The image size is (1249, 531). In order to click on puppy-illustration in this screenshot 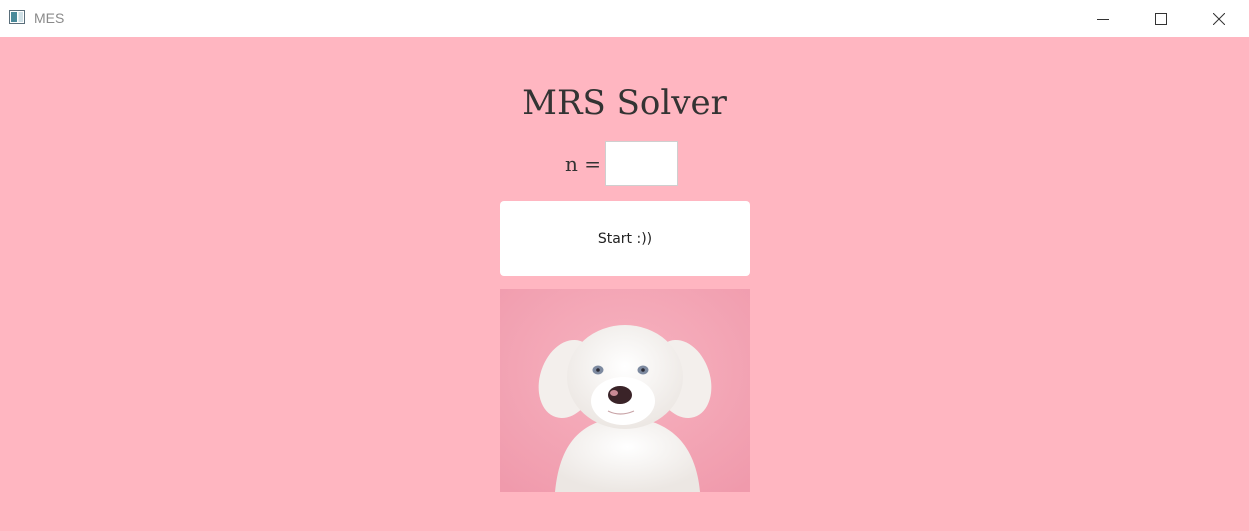, I will do `click(625, 390)`.